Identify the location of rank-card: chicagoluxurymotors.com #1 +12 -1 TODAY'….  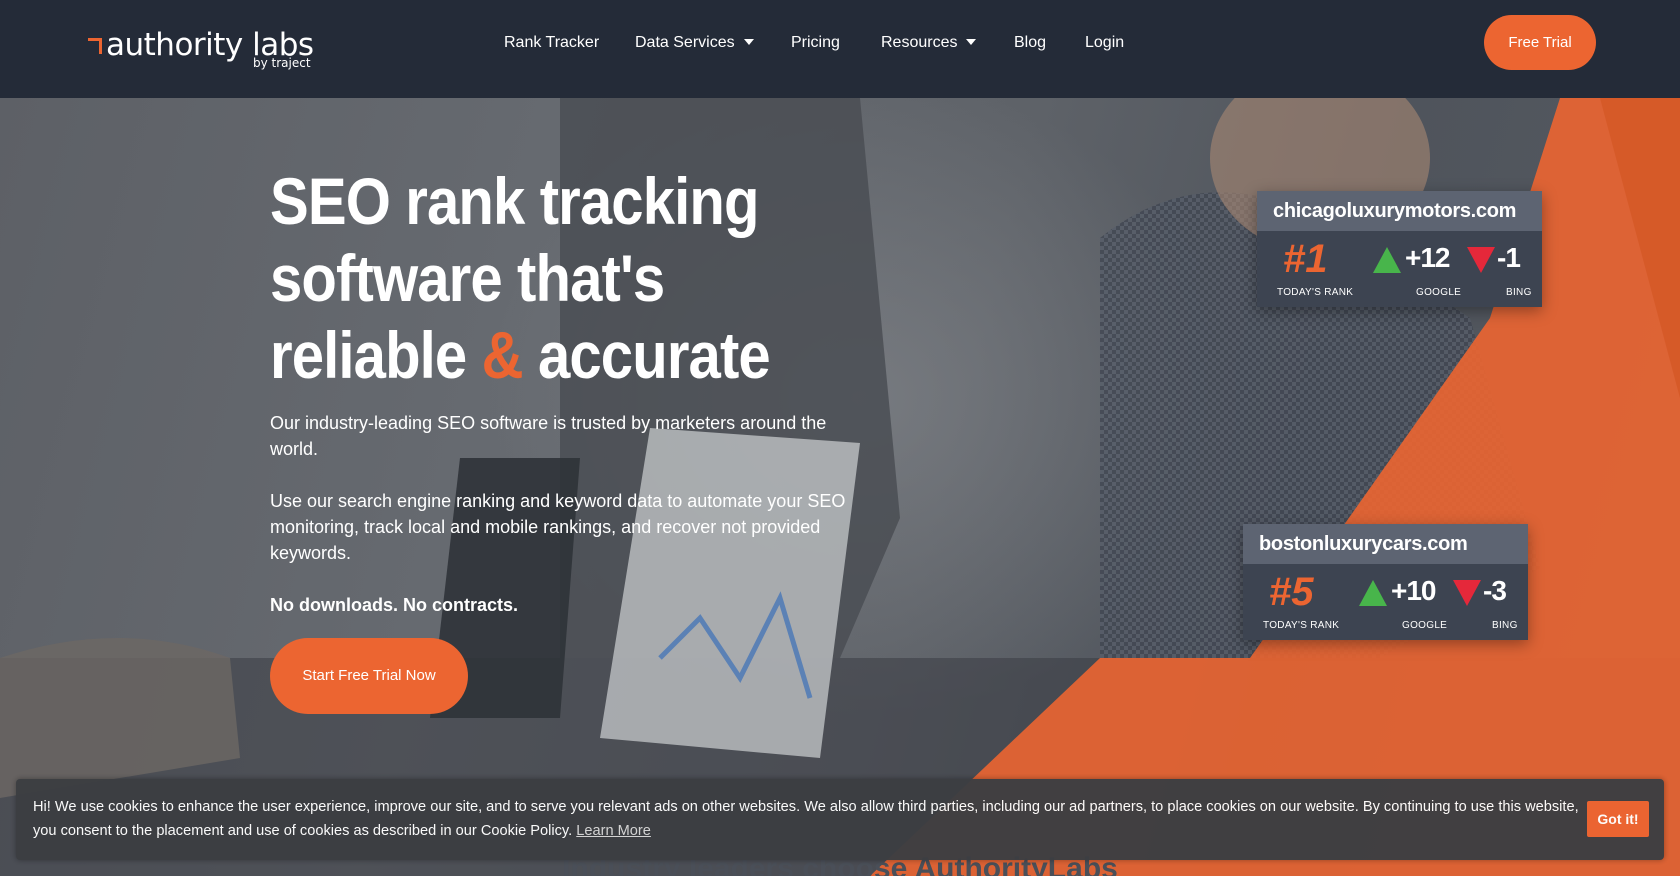
(1399, 249).